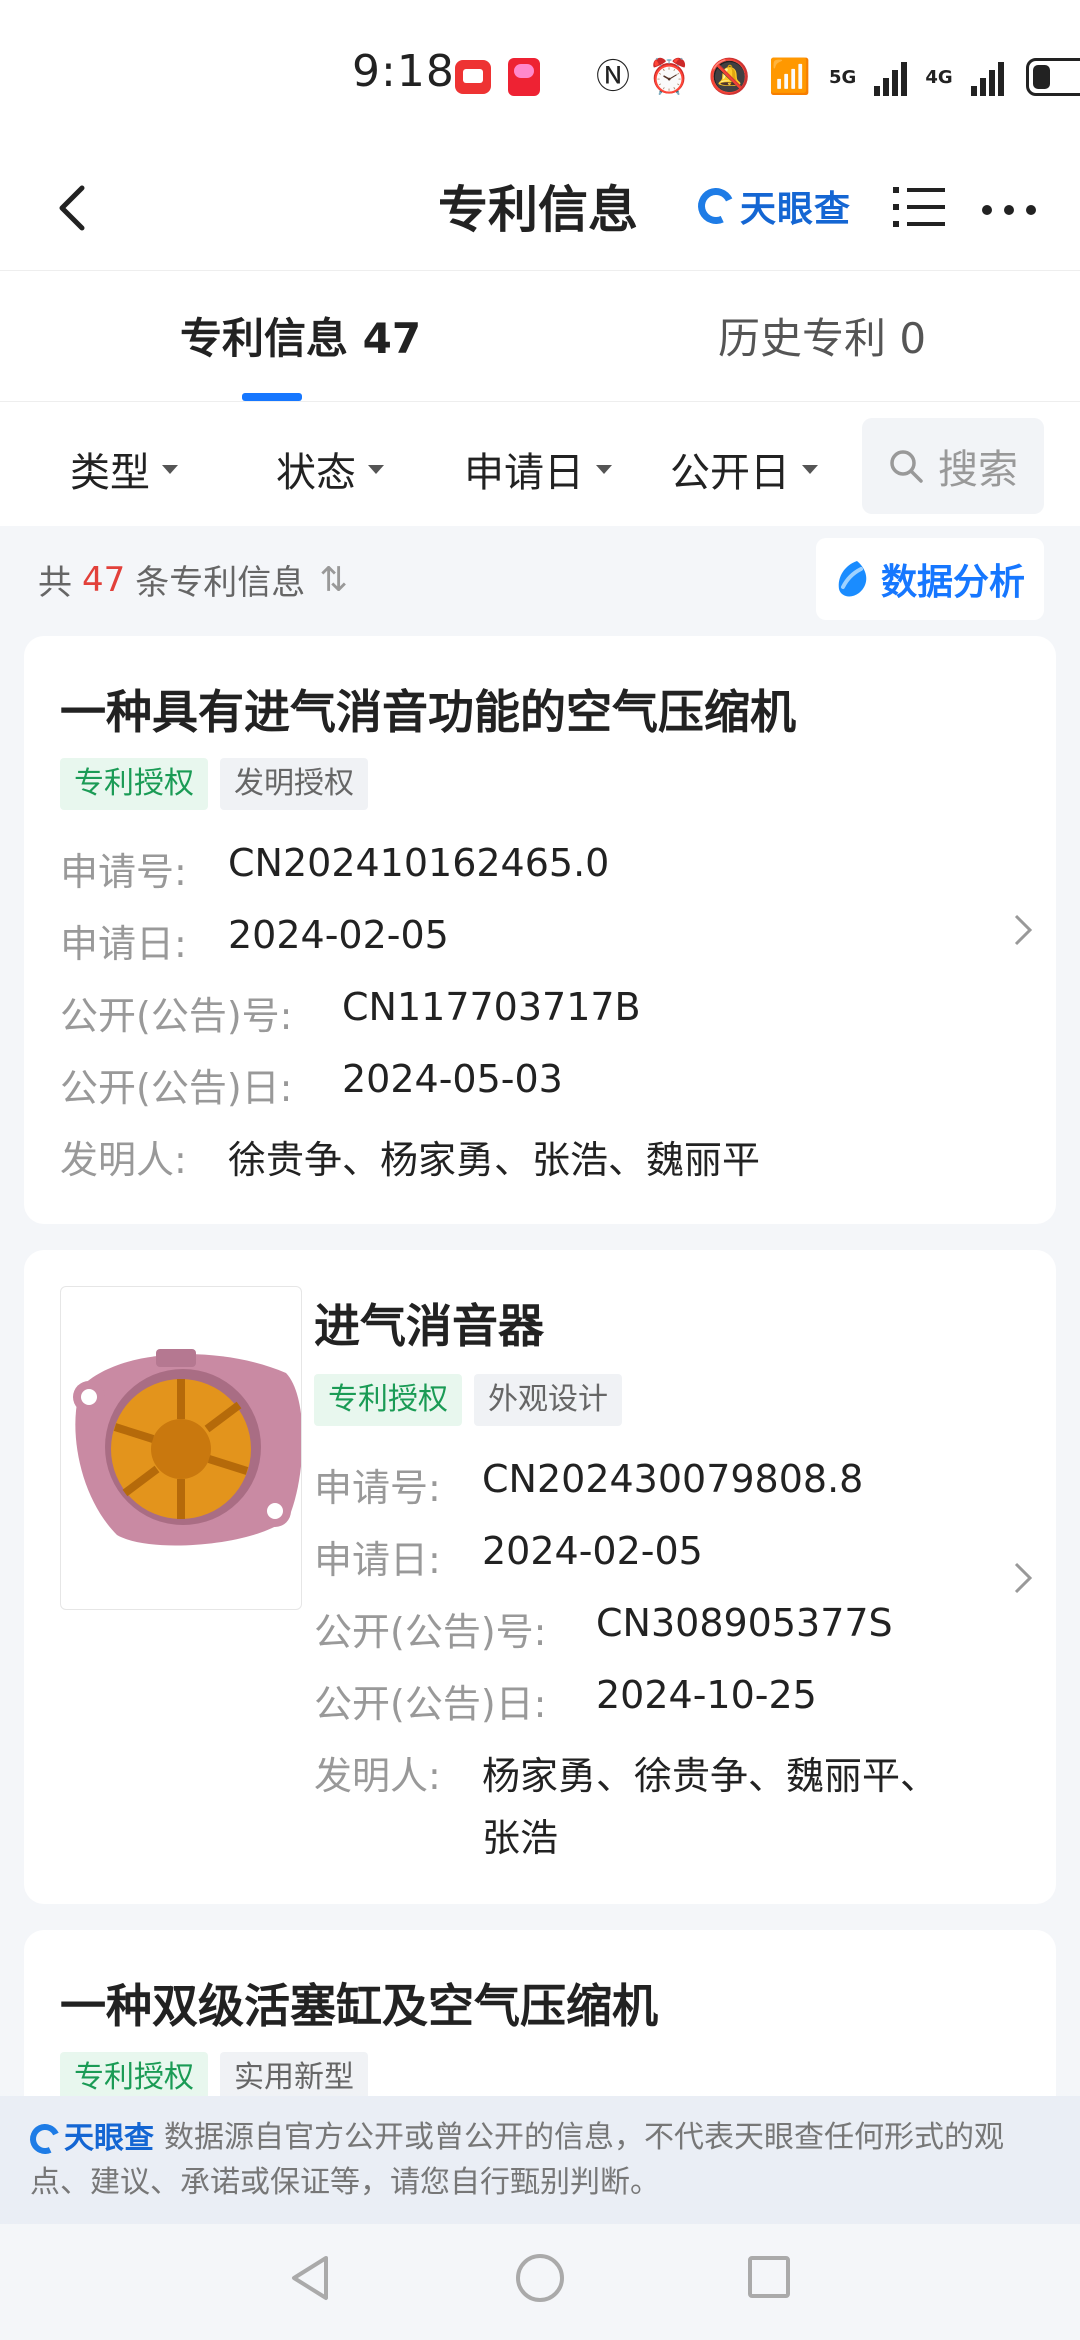  Describe the element at coordinates (952, 582) in the screenshot. I see `data-analysis-label: 数据分析` at that location.